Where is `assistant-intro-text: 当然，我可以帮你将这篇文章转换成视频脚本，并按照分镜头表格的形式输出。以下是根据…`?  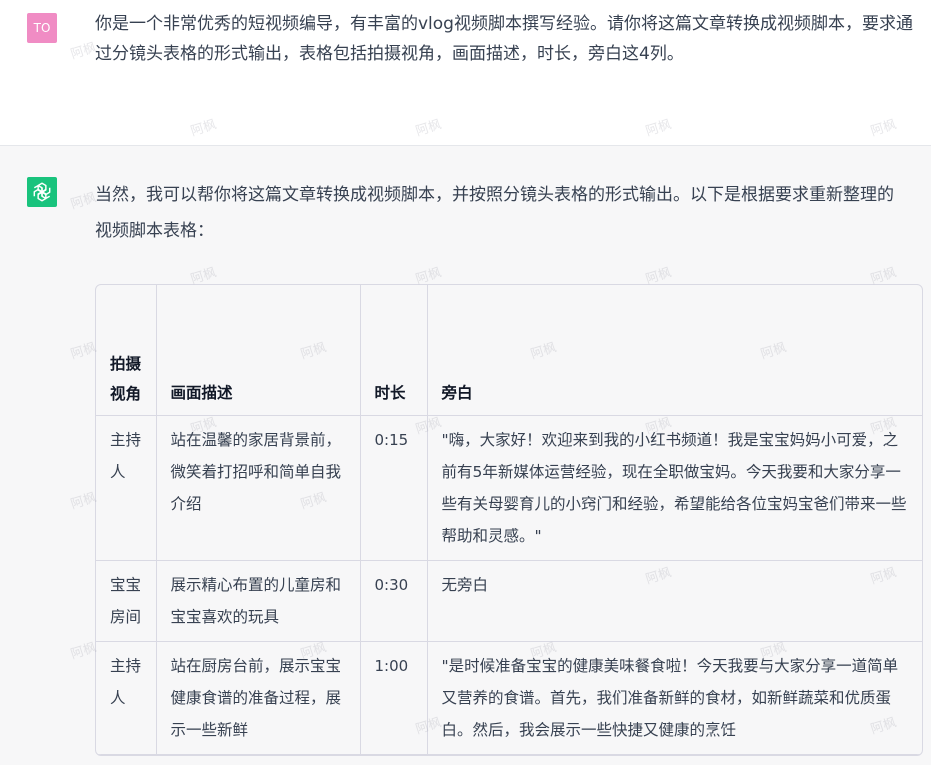
assistant-intro-text: 当然，我可以帮你将这篇文章转换成视频脚本，并按照分镜头表格的形式输出。以下是根据… is located at coordinates (494, 213).